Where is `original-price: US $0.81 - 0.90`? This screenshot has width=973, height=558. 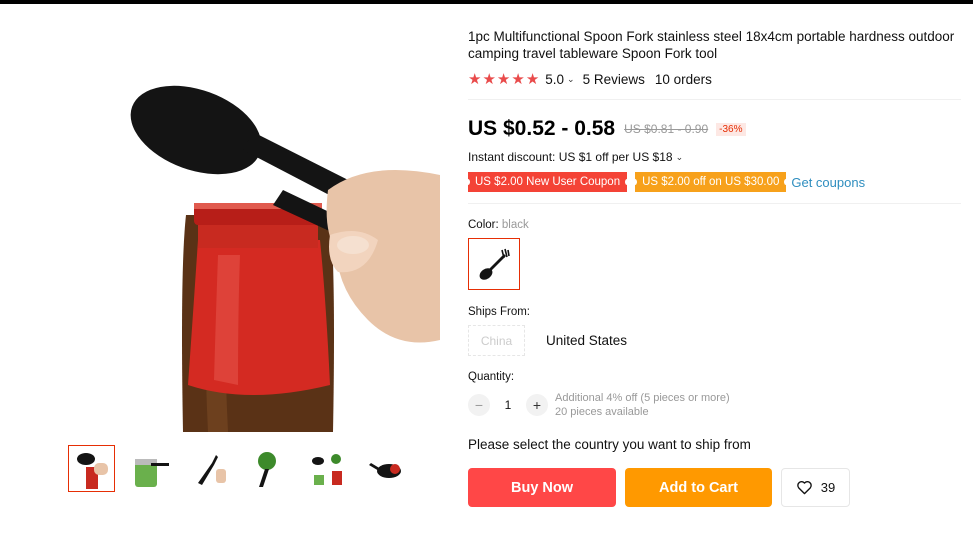
original-price: US $0.81 - 0.90 is located at coordinates (666, 129).